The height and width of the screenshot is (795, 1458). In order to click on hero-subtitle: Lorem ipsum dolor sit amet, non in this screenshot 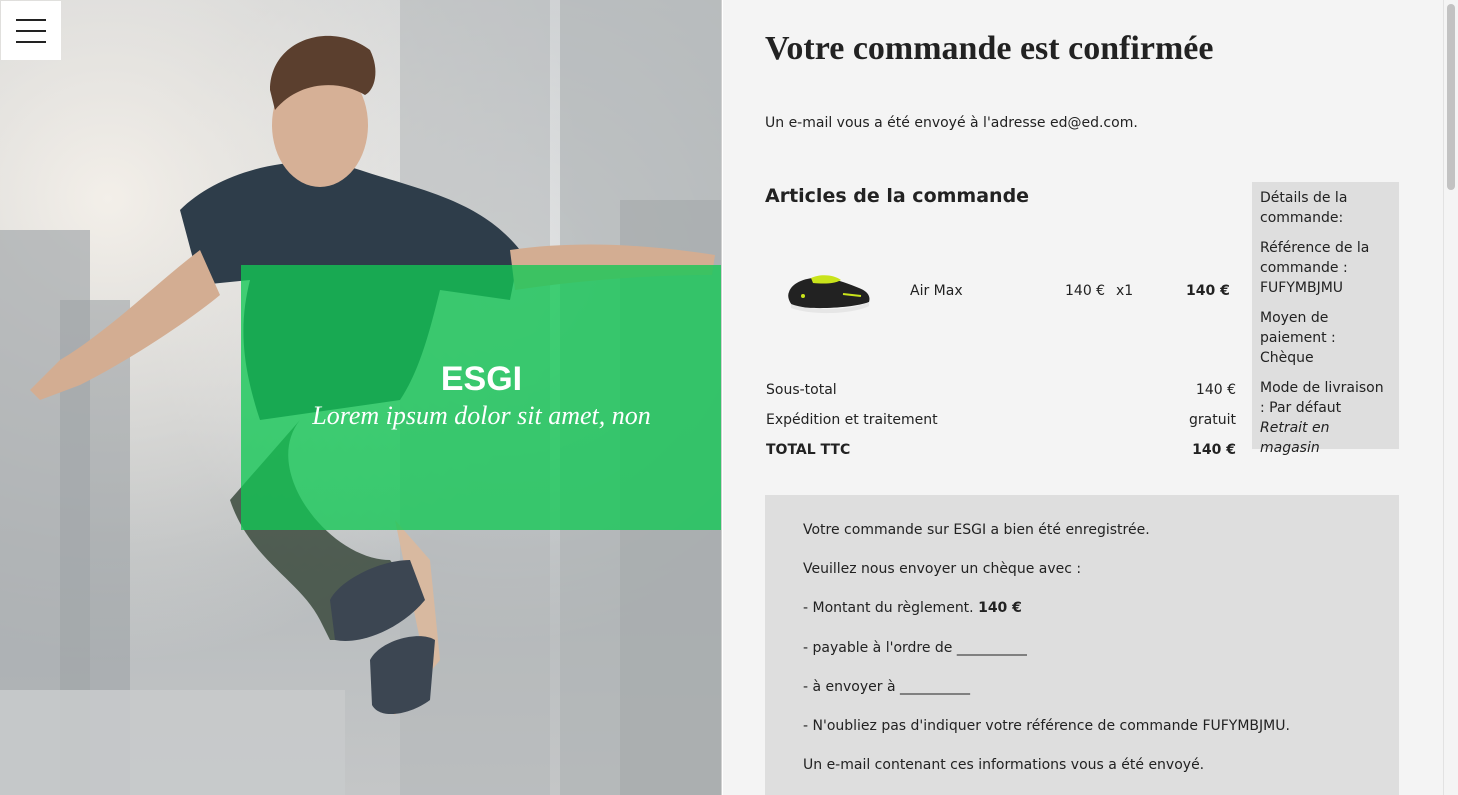, I will do `click(481, 415)`.